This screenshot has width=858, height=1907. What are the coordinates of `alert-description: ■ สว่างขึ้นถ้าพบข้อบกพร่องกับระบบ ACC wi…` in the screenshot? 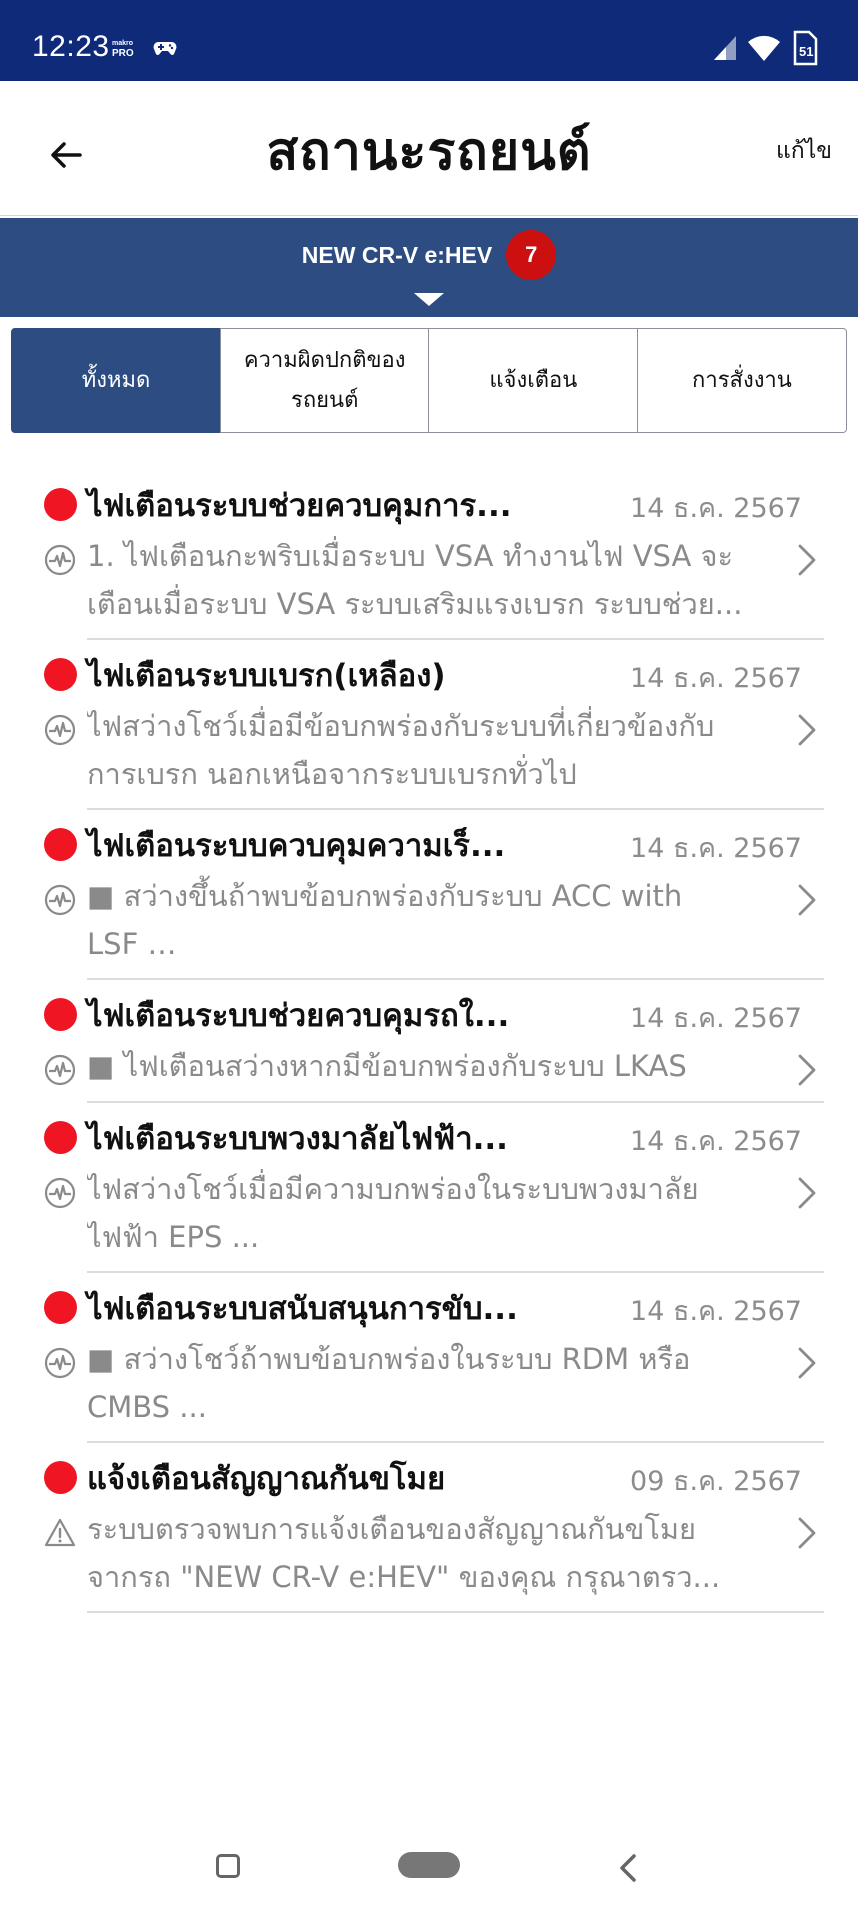 It's located at (427, 920).